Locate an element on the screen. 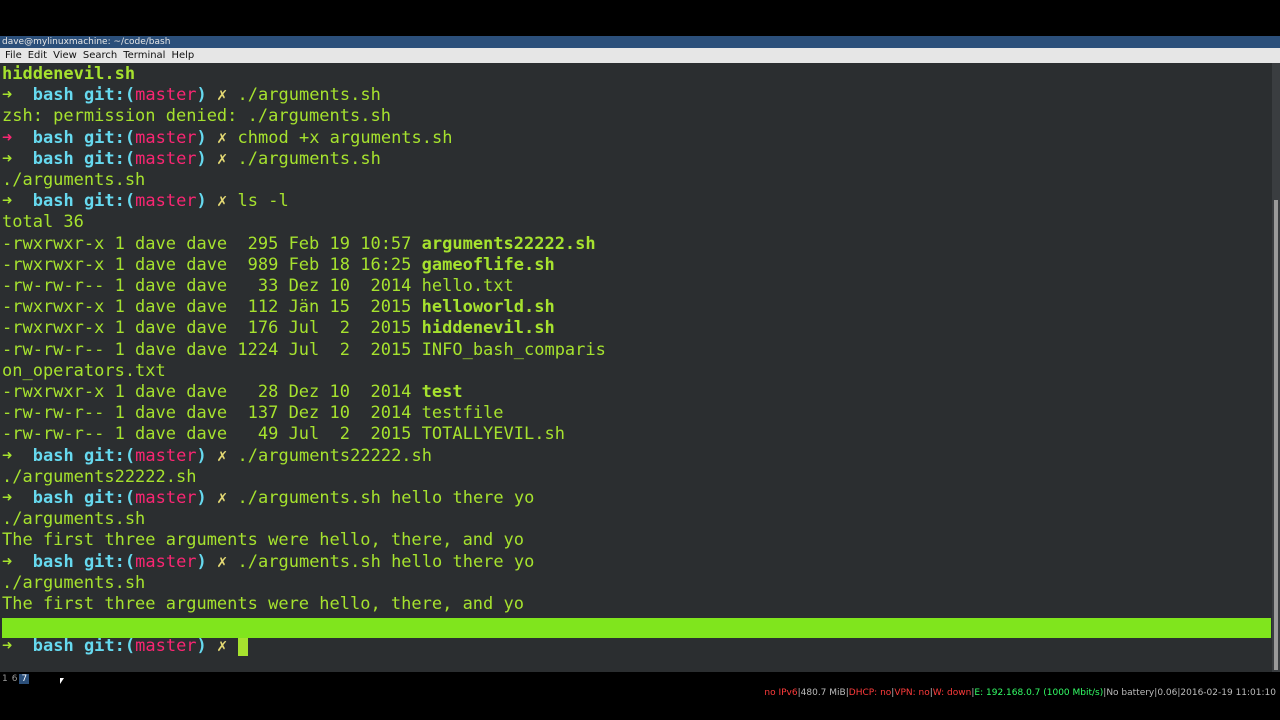 This screenshot has height=720, width=1280. clock: 2016-02-19 11:01:10 is located at coordinates (1228, 693).